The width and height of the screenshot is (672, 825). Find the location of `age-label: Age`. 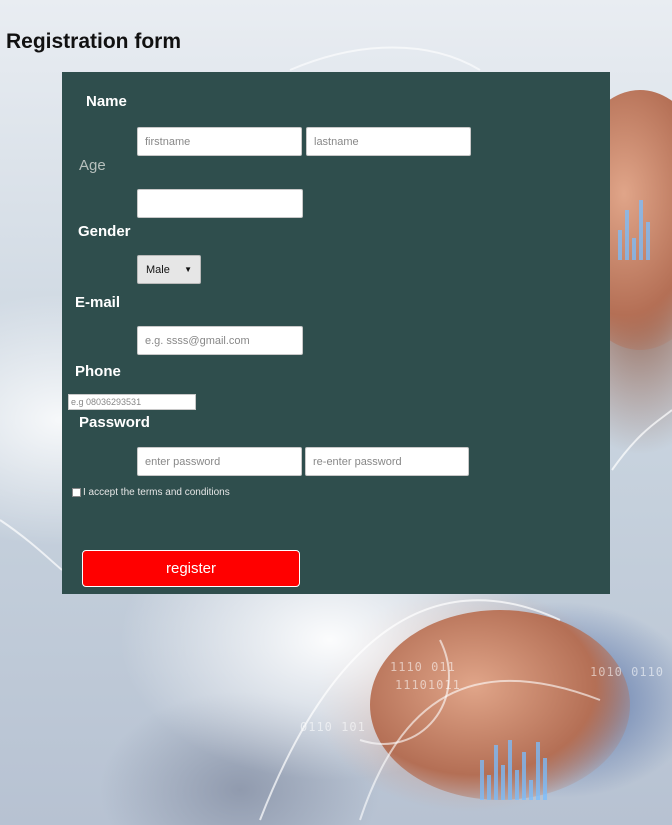

age-label: Age is located at coordinates (92, 165).